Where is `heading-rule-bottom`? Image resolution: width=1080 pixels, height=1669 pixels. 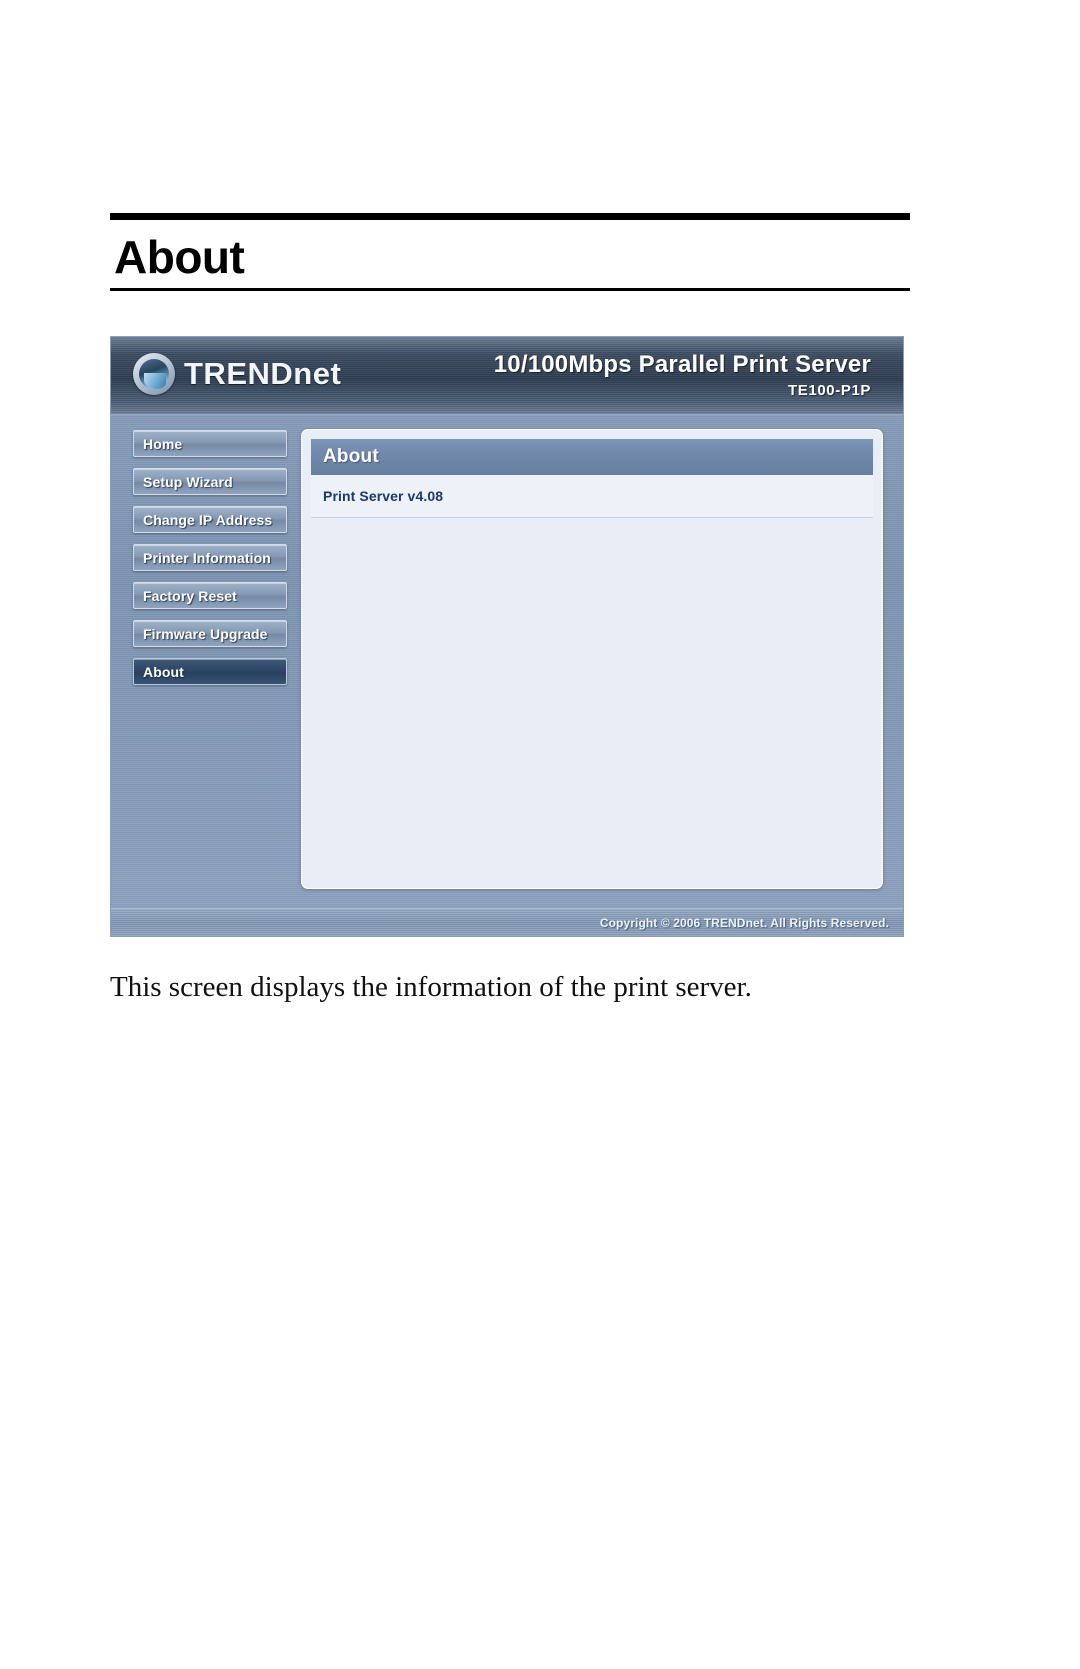
heading-rule-bottom is located at coordinates (510, 289).